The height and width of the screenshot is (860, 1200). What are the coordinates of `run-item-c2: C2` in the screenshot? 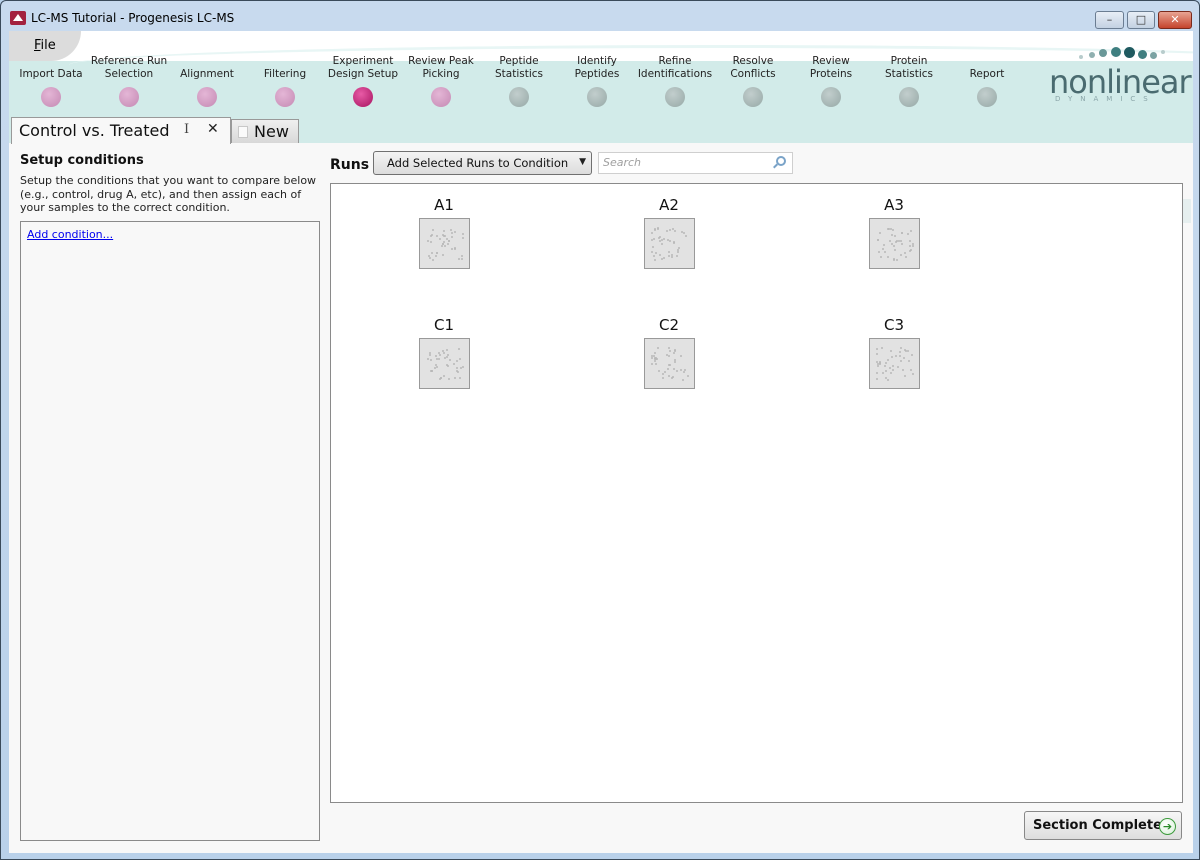 It's located at (669, 352).